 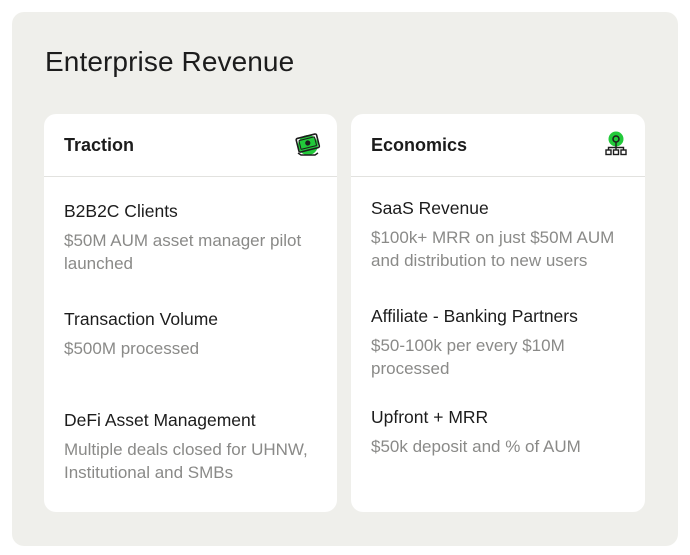 I want to click on item-title: DeFi Asset Management, so click(x=160, y=420).